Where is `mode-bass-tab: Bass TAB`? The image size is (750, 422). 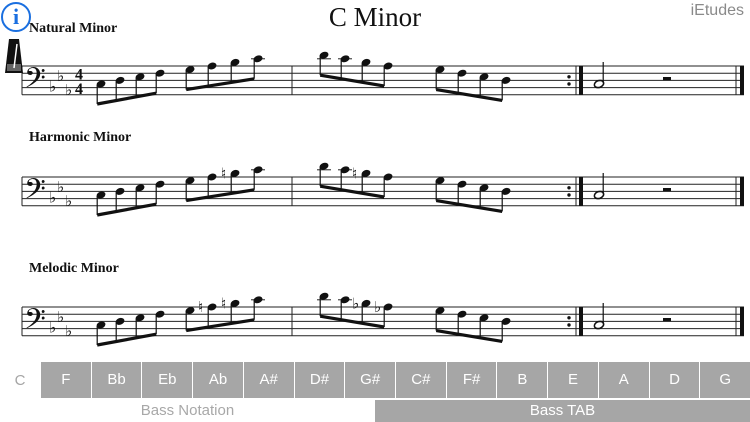
mode-bass-tab: Bass TAB is located at coordinates (562, 411).